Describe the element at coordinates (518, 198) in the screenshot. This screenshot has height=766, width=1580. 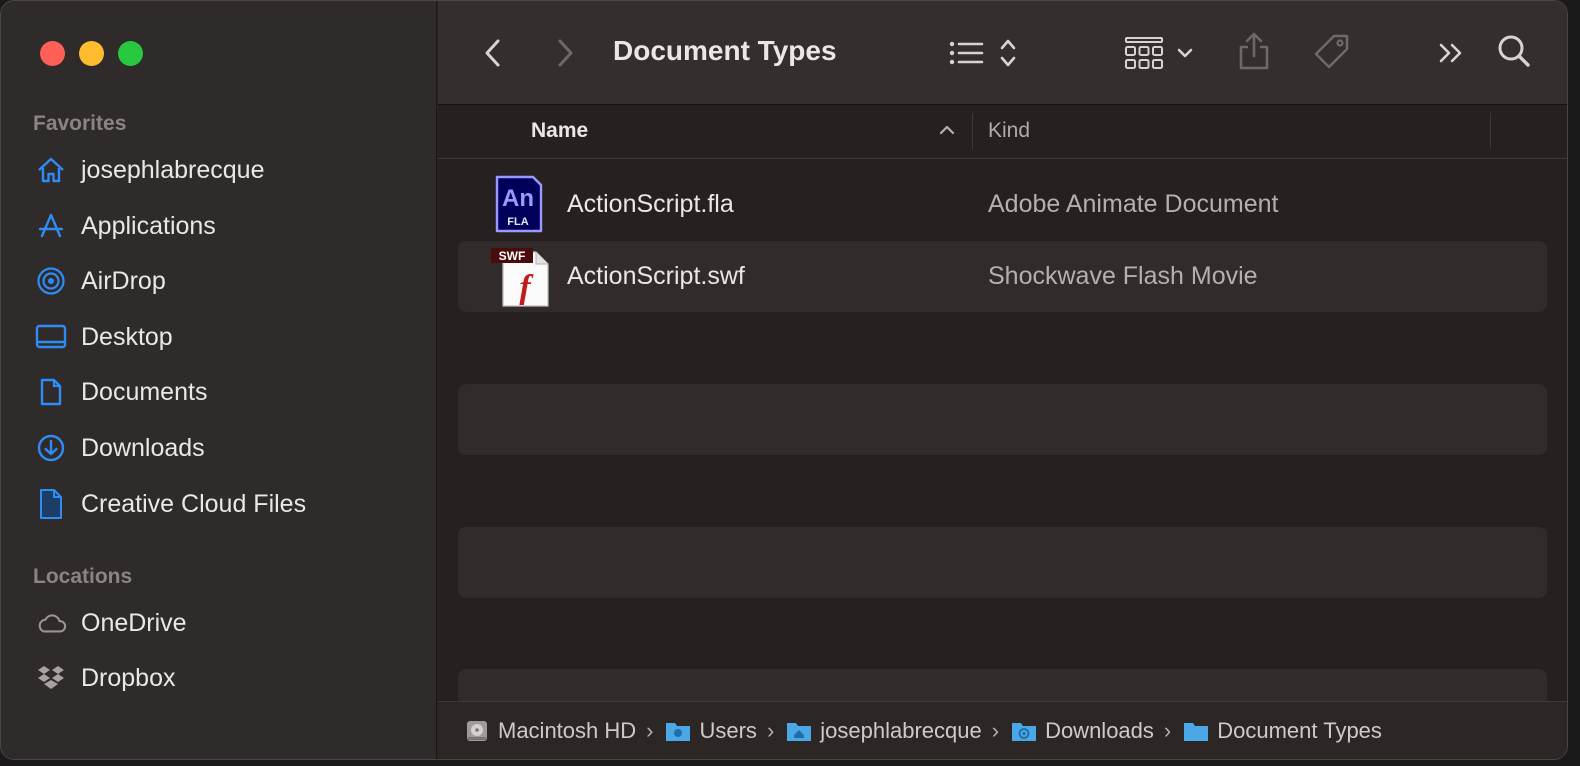
I see `animate-icon-text: An` at that location.